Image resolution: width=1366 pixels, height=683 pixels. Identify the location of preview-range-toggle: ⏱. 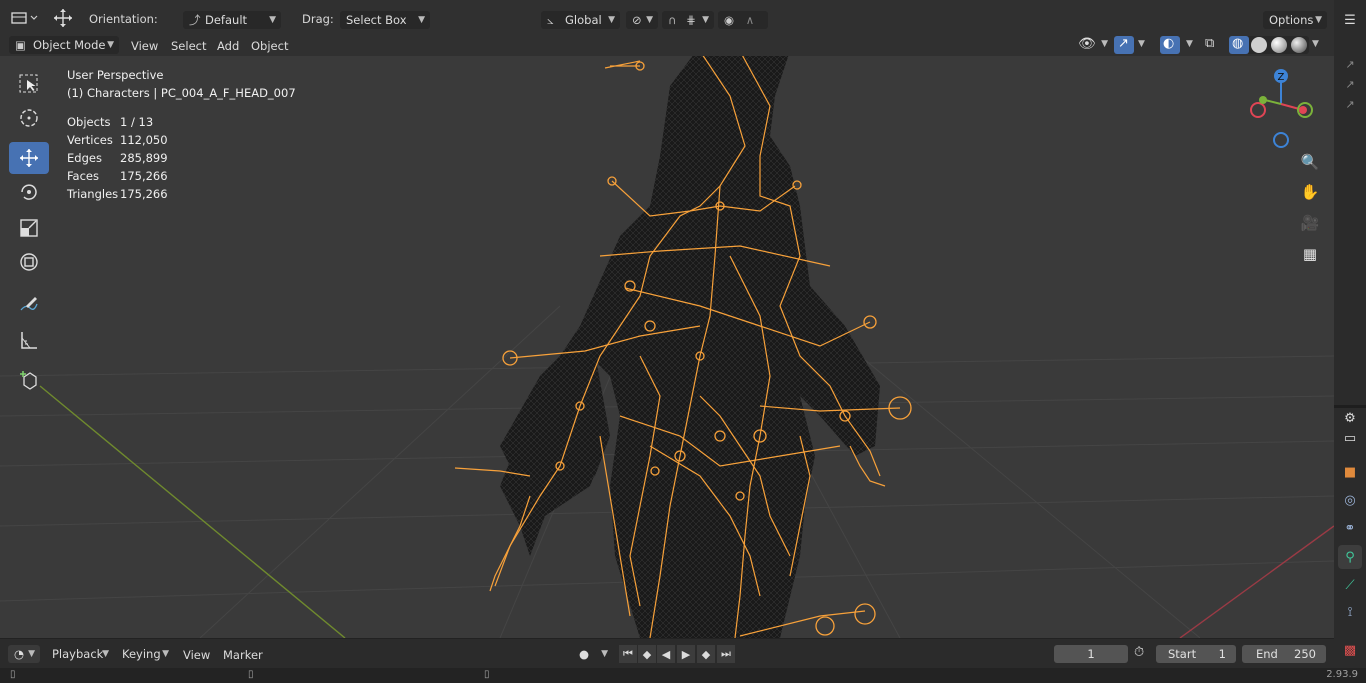
(1143, 654).